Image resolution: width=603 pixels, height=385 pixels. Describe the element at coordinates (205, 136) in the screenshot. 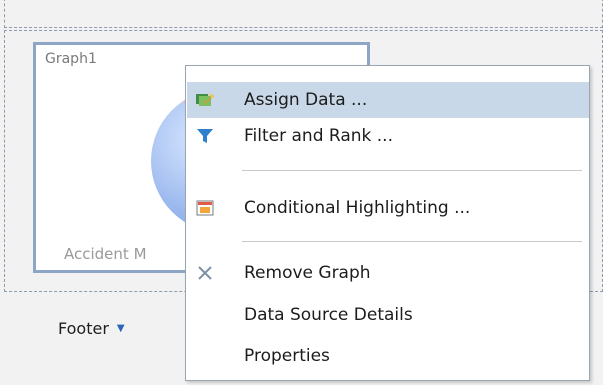

I see `filter-icon` at that location.